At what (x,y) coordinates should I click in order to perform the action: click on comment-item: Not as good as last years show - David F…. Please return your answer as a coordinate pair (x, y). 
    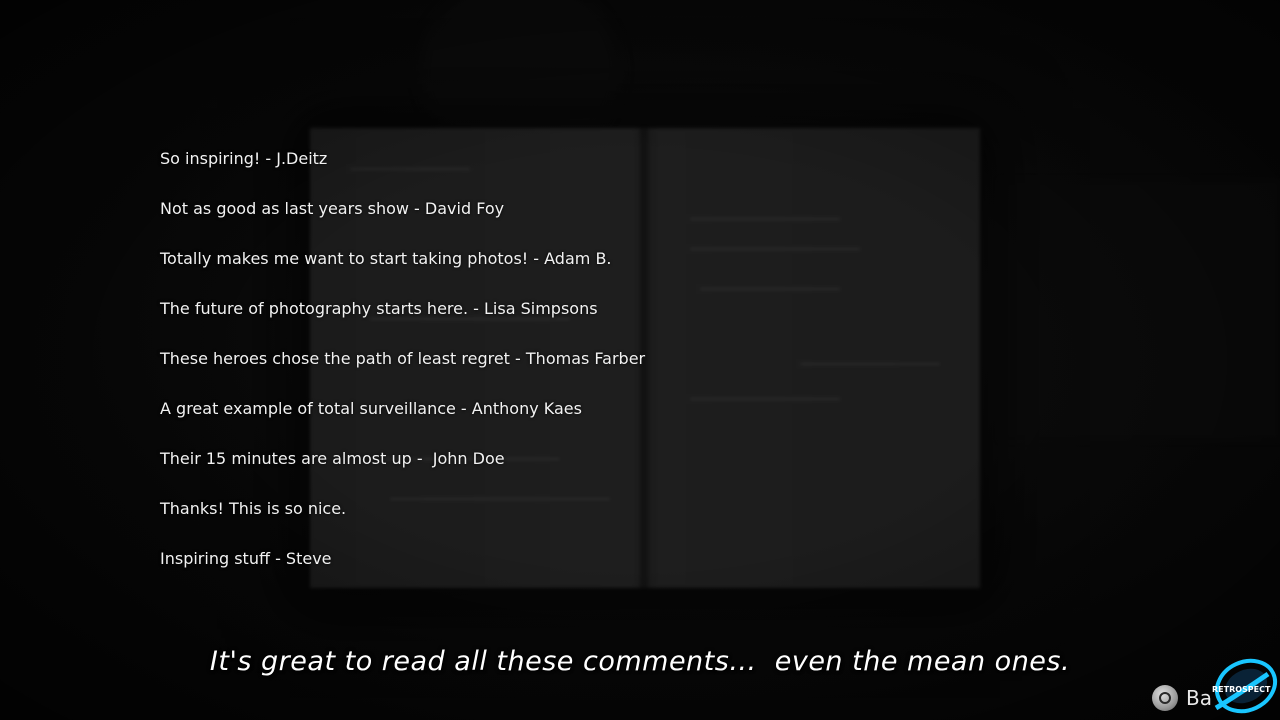
    Looking at the image, I should click on (332, 208).